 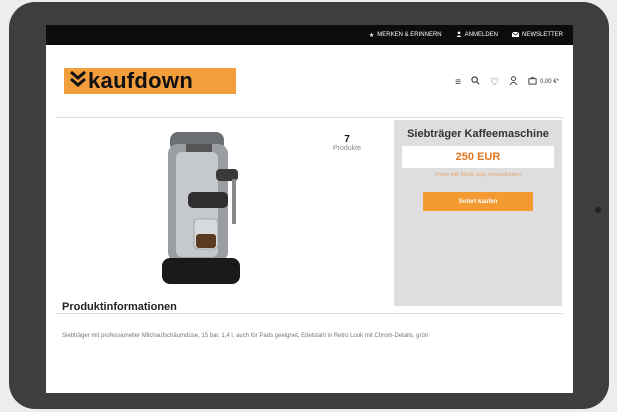 What do you see at coordinates (478, 134) in the screenshot?
I see `product-title: Siebträger Kaffeemaschine` at bounding box center [478, 134].